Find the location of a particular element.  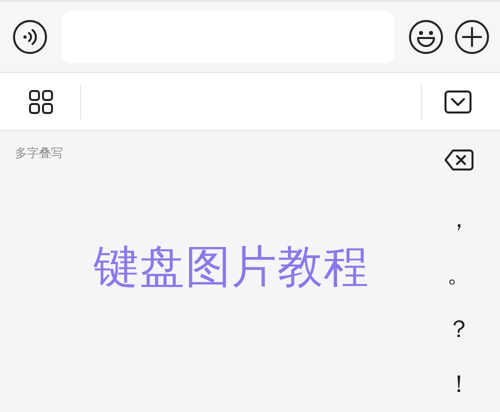

punctuation-key: ？ is located at coordinates (459, 329).